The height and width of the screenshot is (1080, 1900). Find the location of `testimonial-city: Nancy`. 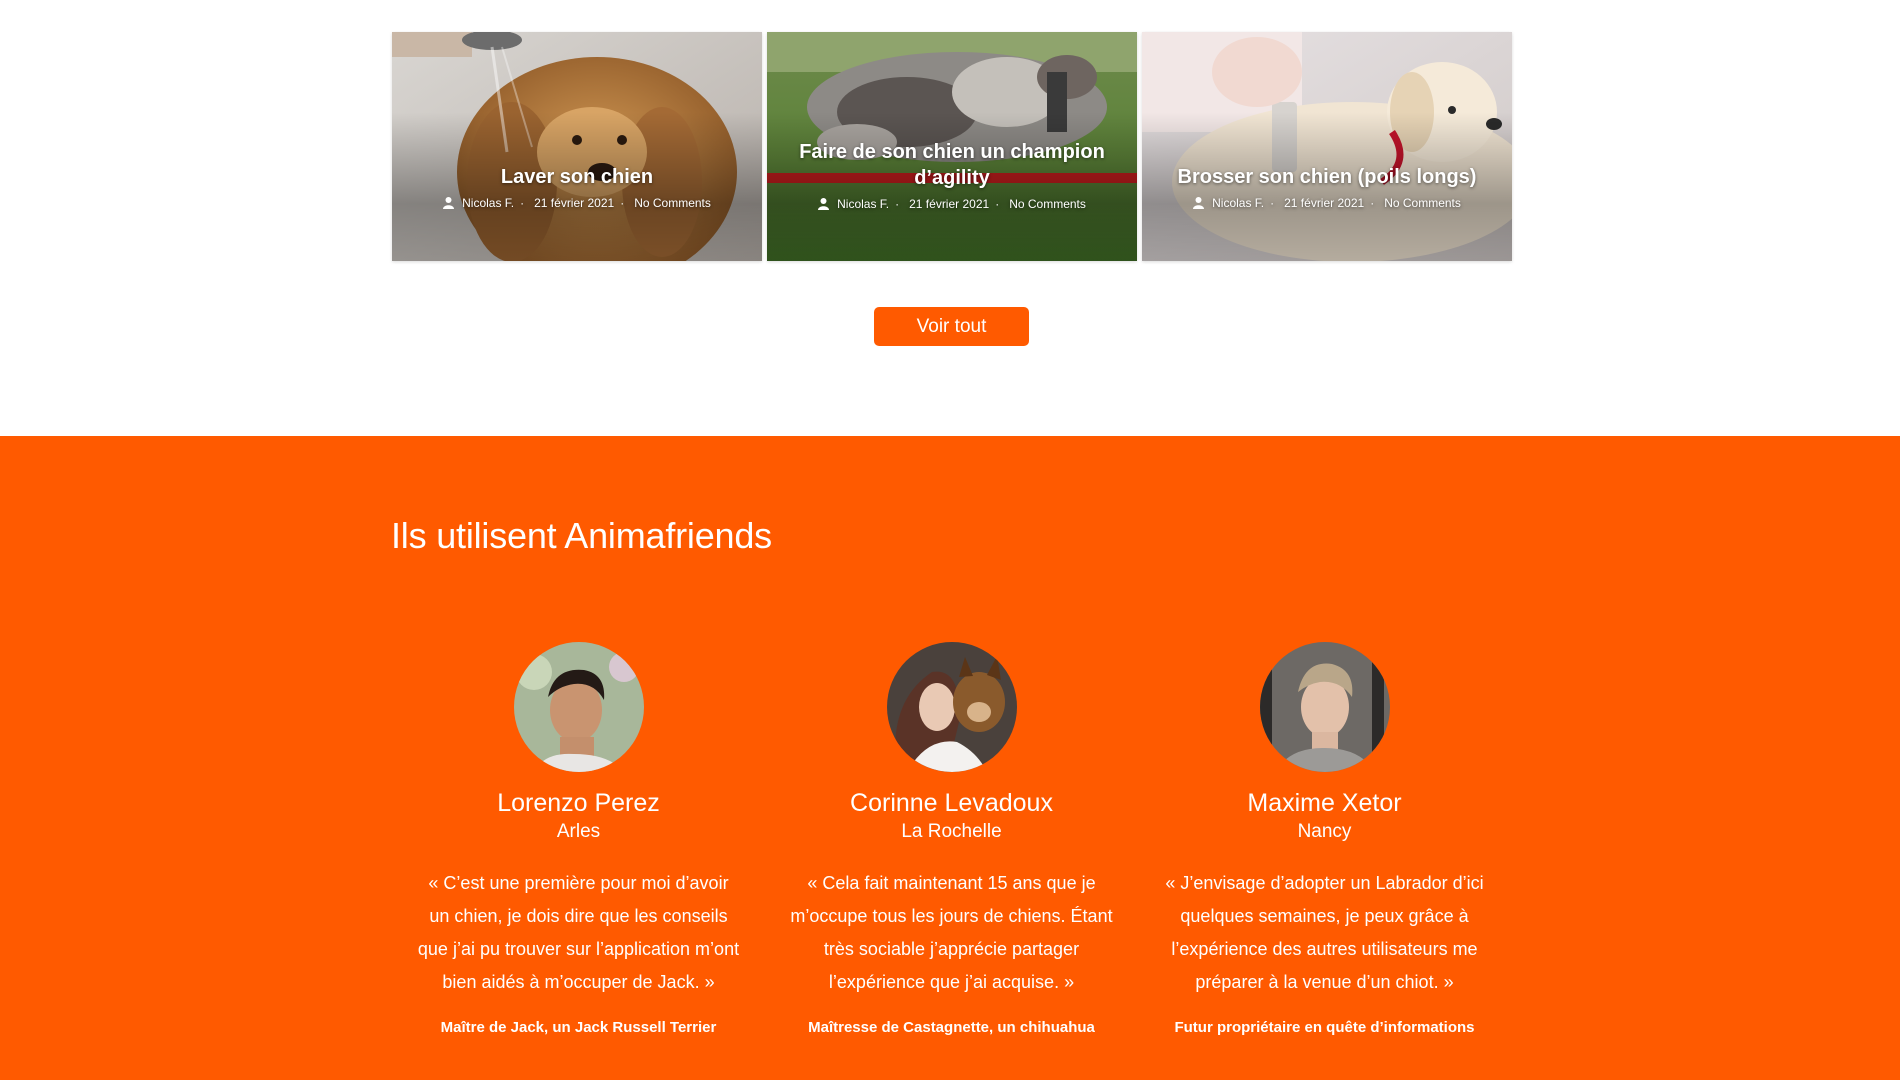

testimonial-city: Nancy is located at coordinates (1324, 831).